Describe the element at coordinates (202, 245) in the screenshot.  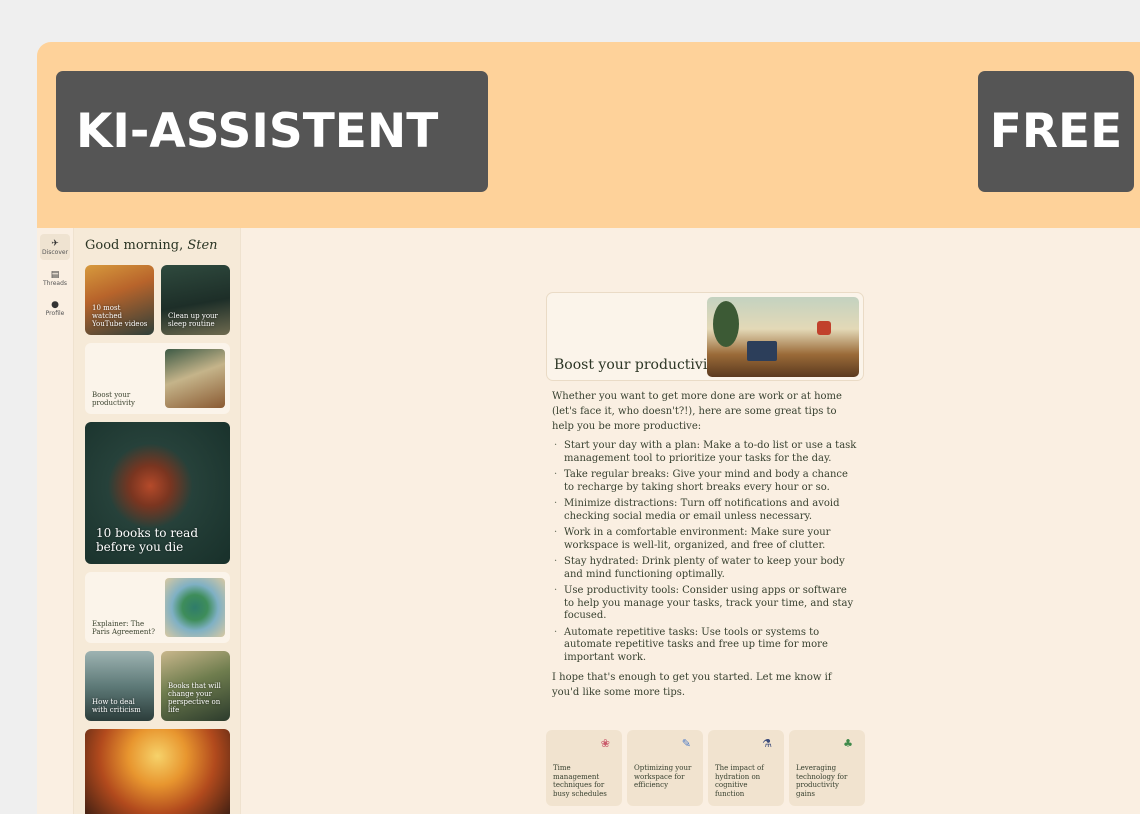
I see `greeting-name: Sten` at that location.